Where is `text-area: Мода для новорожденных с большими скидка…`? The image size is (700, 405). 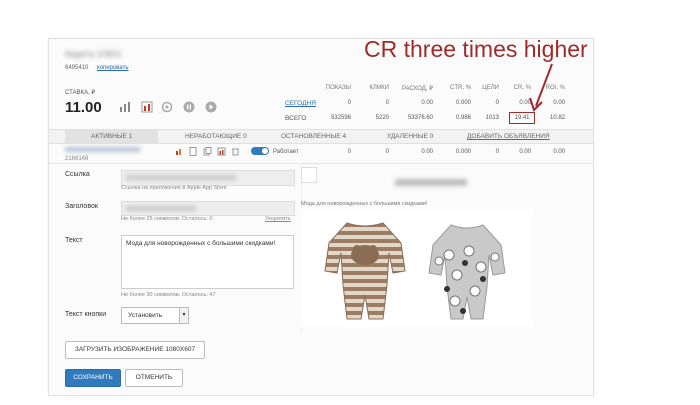
text-area: Мода для новорожденных с большими скидка… is located at coordinates (207, 262).